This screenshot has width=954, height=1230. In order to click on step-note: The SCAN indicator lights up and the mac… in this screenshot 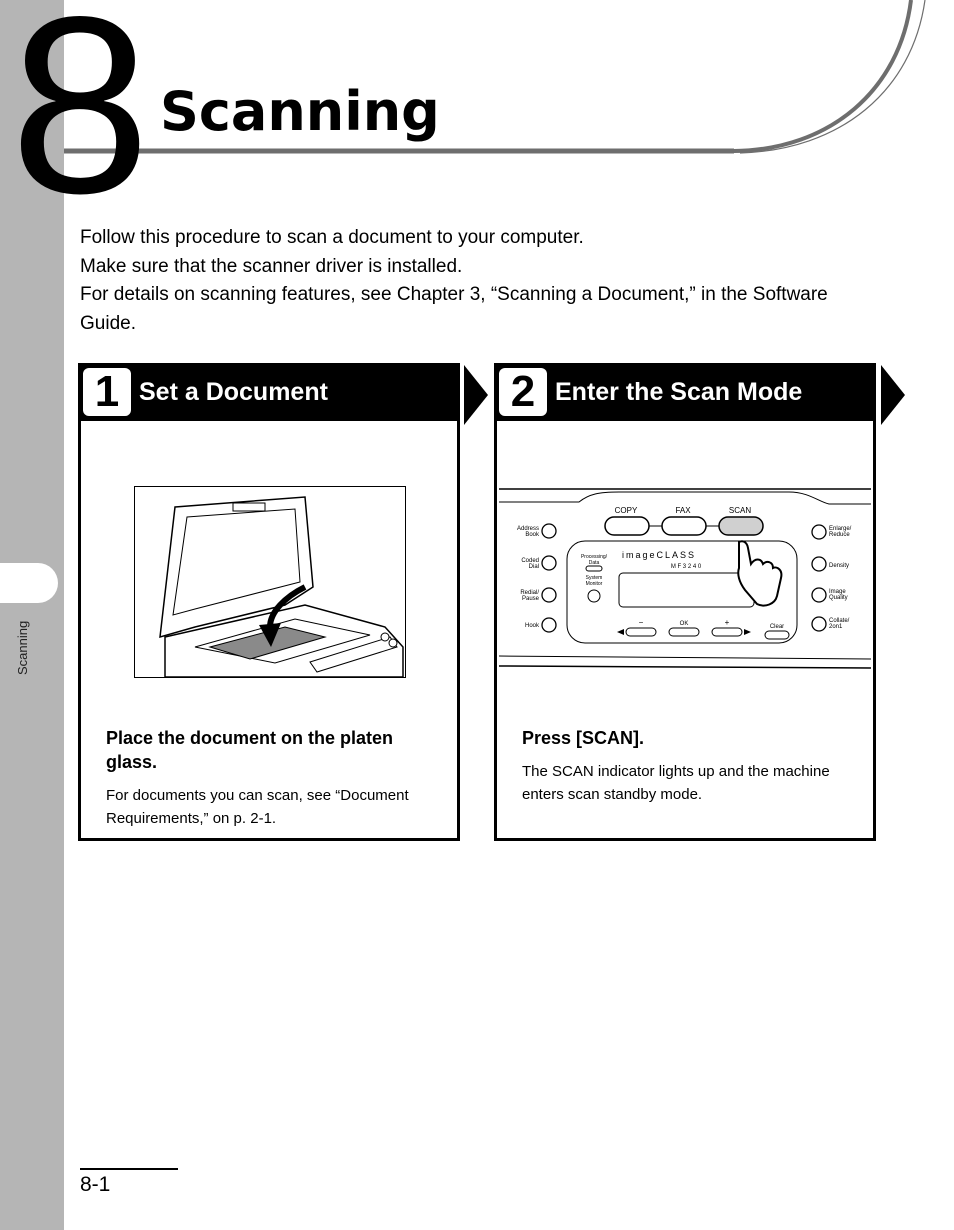, I will do `click(676, 783)`.